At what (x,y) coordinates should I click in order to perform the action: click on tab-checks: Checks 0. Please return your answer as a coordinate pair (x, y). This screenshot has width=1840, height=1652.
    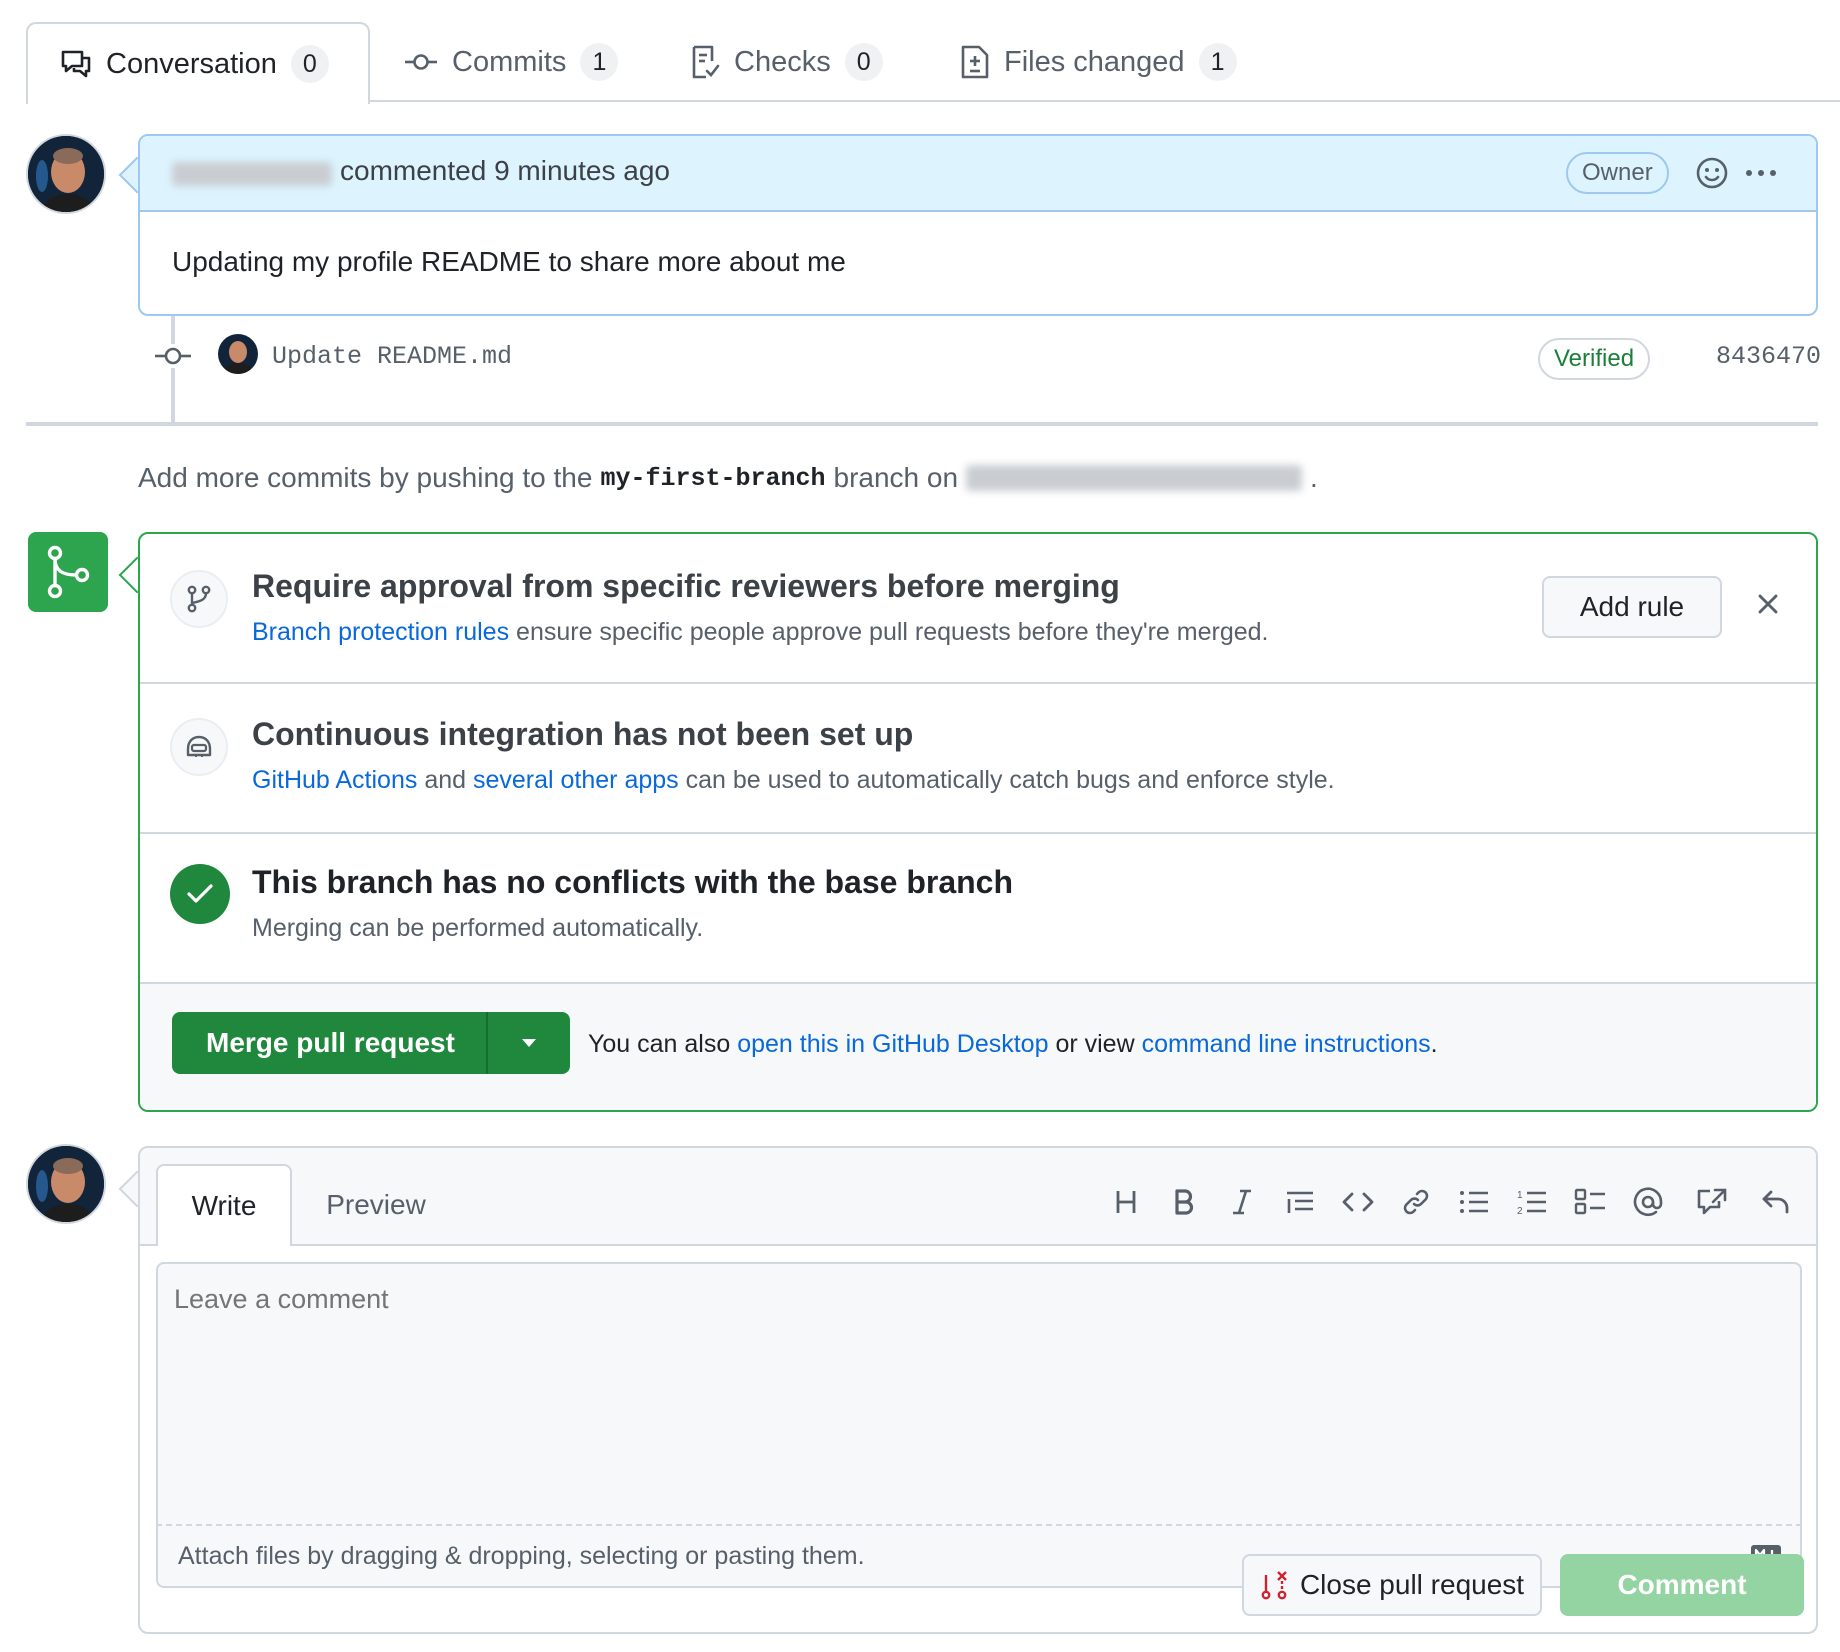
    Looking at the image, I should click on (786, 62).